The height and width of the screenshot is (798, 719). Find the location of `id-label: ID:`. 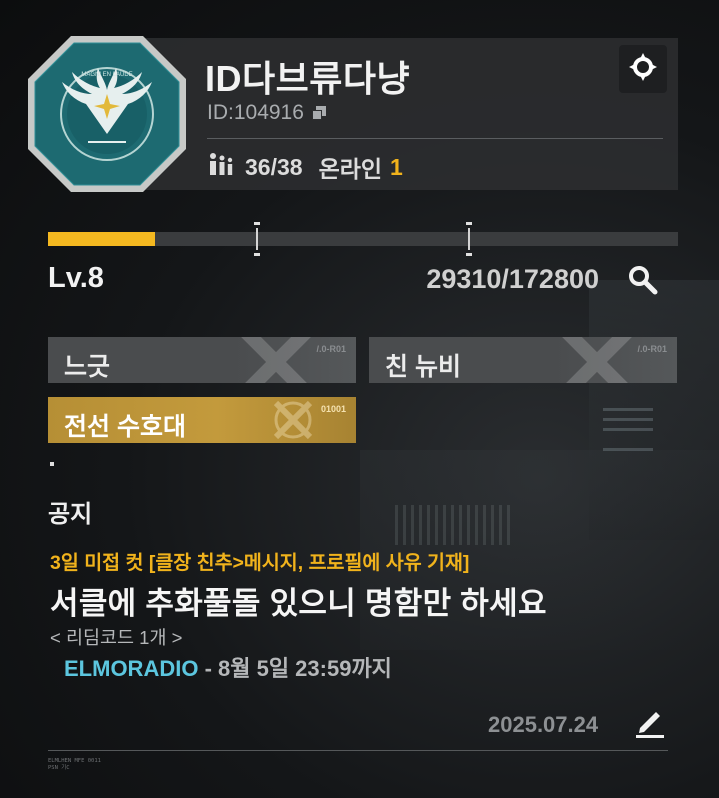

id-label: ID: is located at coordinates (220, 112).